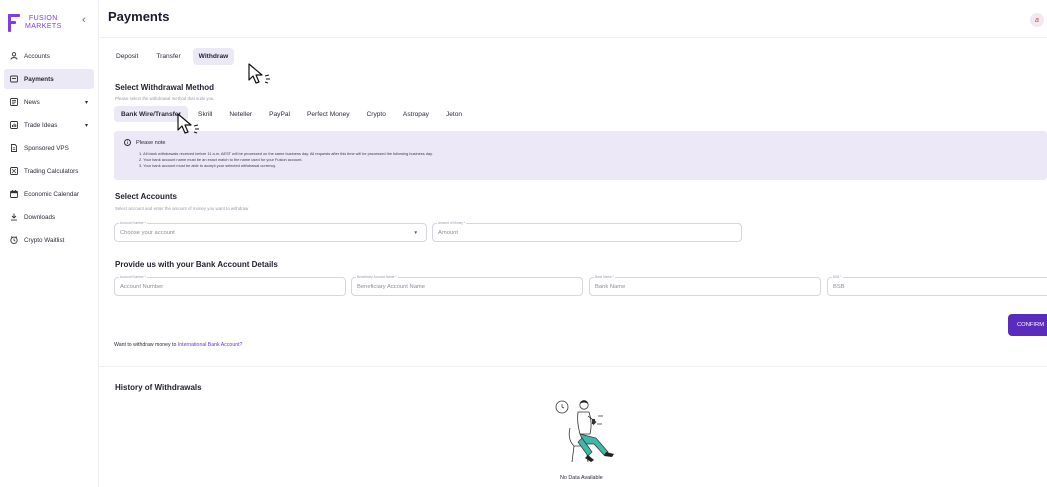 The height and width of the screenshot is (487, 1047). What do you see at coordinates (581, 478) in the screenshot?
I see `empty-state-text: No Data Available` at bounding box center [581, 478].